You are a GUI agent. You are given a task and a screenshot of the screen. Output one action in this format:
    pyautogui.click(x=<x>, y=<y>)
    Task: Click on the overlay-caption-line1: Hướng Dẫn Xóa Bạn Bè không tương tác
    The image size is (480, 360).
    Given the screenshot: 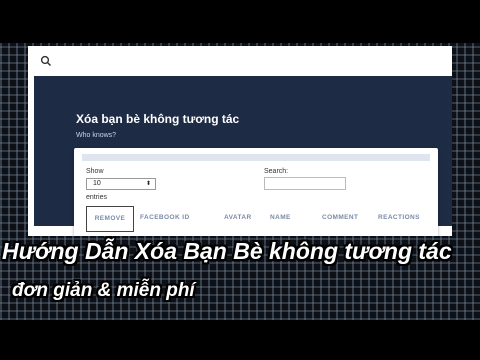 What is the action you would take?
    pyautogui.click(x=227, y=251)
    